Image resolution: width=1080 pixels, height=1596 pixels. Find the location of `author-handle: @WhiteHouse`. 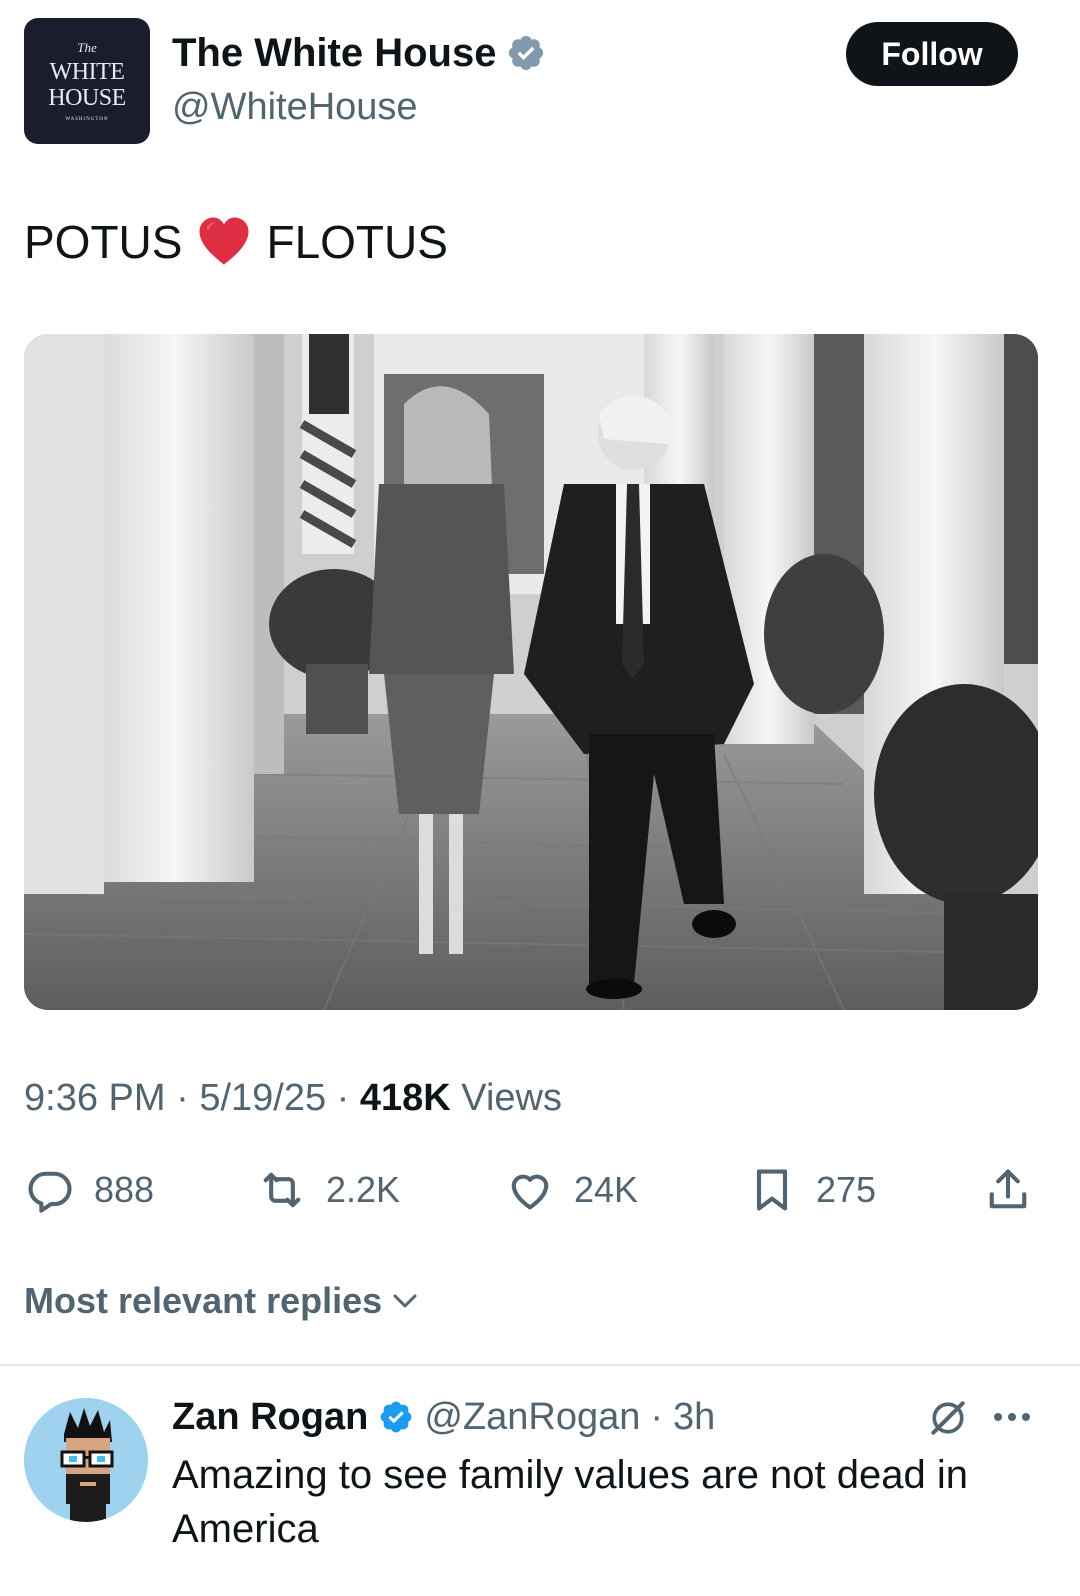

author-handle: @WhiteHouse is located at coordinates (295, 107).